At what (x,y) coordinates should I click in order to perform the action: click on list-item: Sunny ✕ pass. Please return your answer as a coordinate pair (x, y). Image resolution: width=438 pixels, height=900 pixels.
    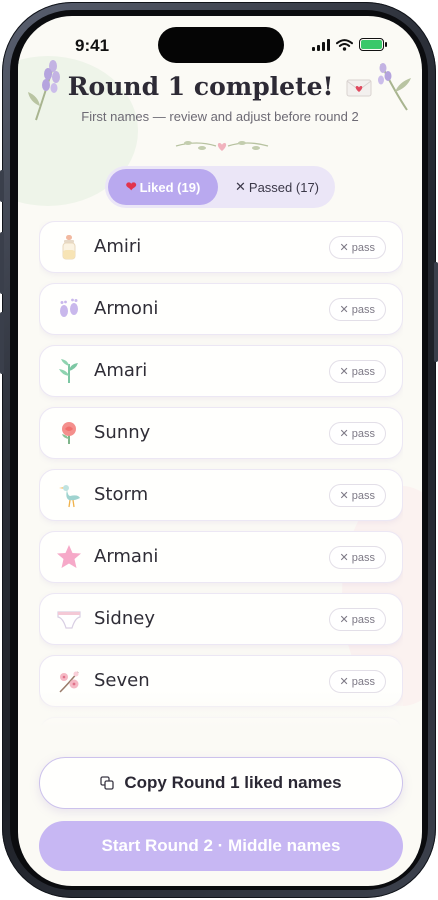
    Looking at the image, I should click on (221, 433).